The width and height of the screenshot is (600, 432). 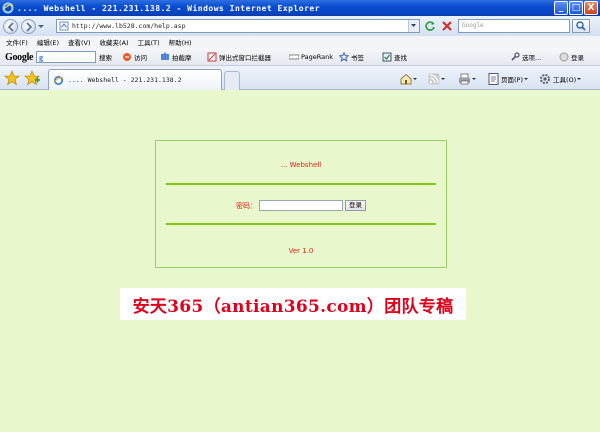 I want to click on stop-icon, so click(x=447, y=26).